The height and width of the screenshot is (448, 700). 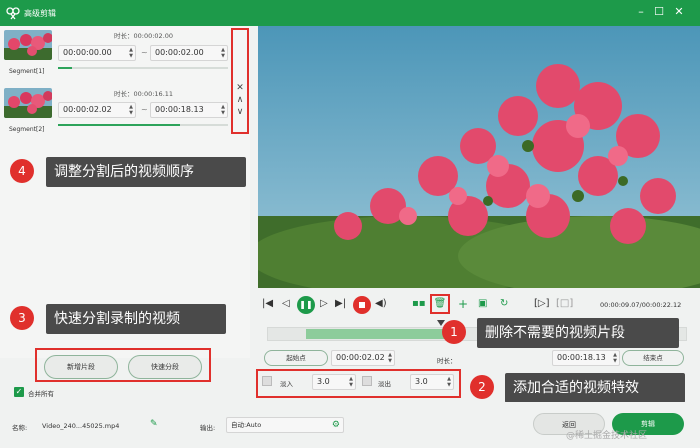 What do you see at coordinates (27, 71) in the screenshot?
I see `segment-label: Segment[1]` at bounding box center [27, 71].